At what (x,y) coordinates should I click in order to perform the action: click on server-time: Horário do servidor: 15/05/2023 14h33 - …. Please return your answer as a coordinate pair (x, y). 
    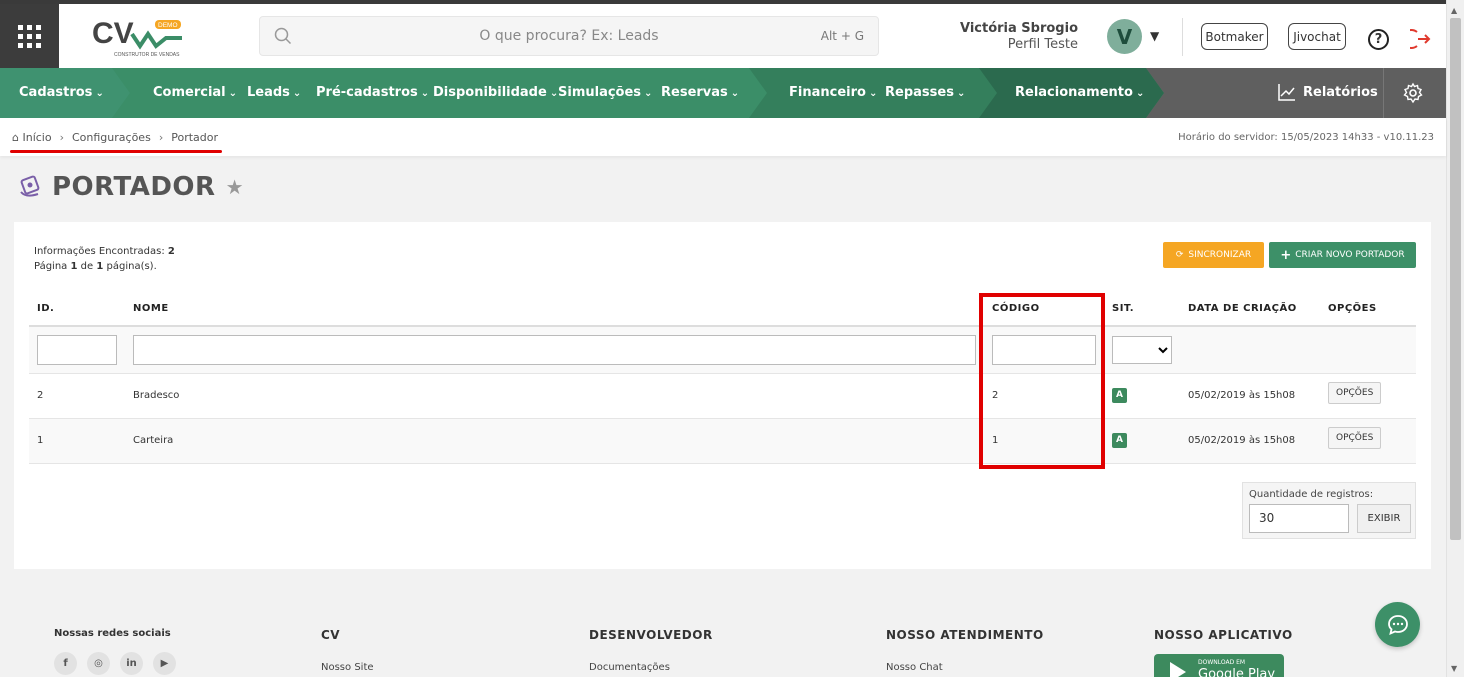
    Looking at the image, I should click on (1306, 137).